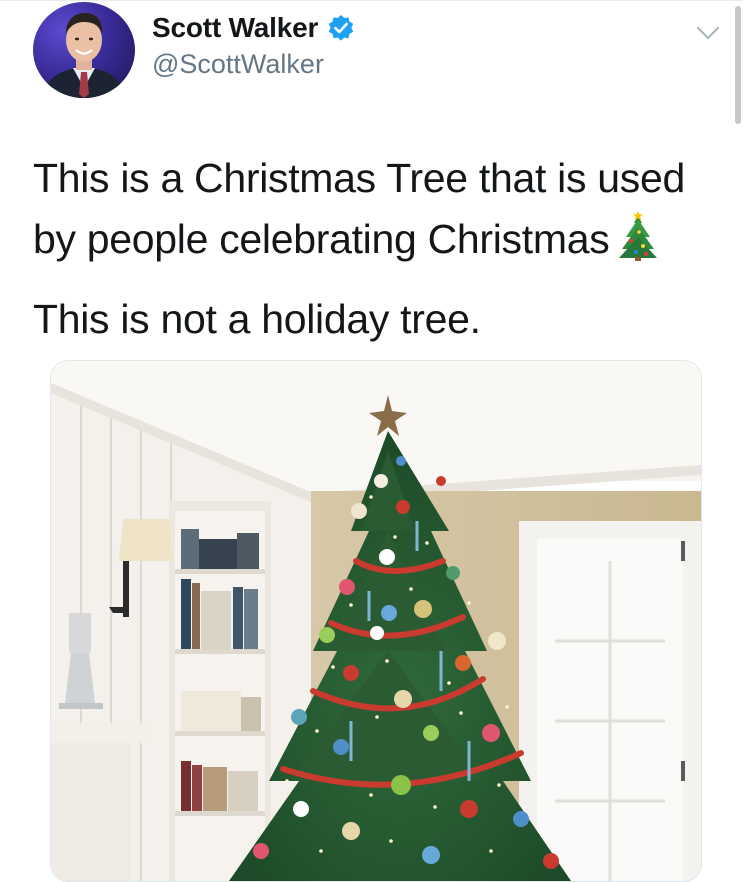 This screenshot has width=743, height=882. I want to click on author-name-row: Scott Walker, so click(253, 28).